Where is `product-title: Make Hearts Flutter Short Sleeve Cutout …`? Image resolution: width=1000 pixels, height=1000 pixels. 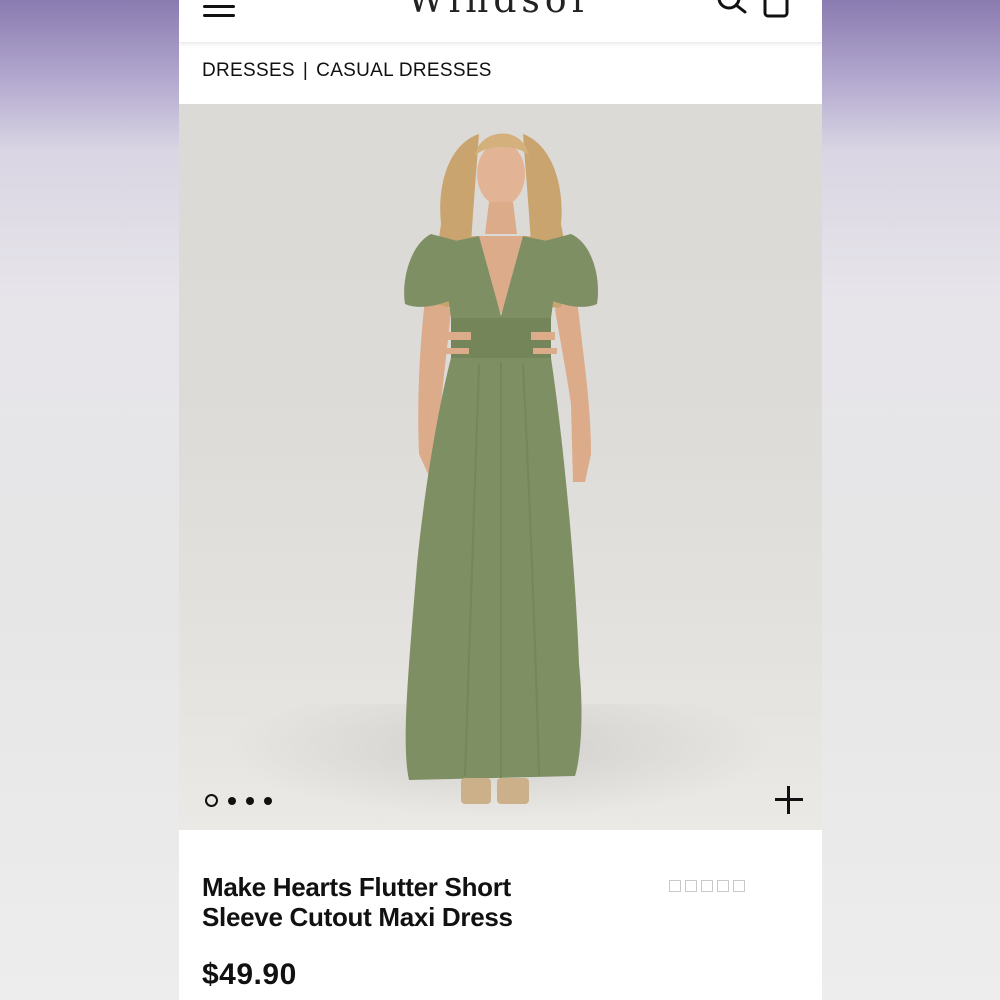
product-title: Make Hearts Flutter Short Sleeve Cutout … is located at coordinates (357, 902).